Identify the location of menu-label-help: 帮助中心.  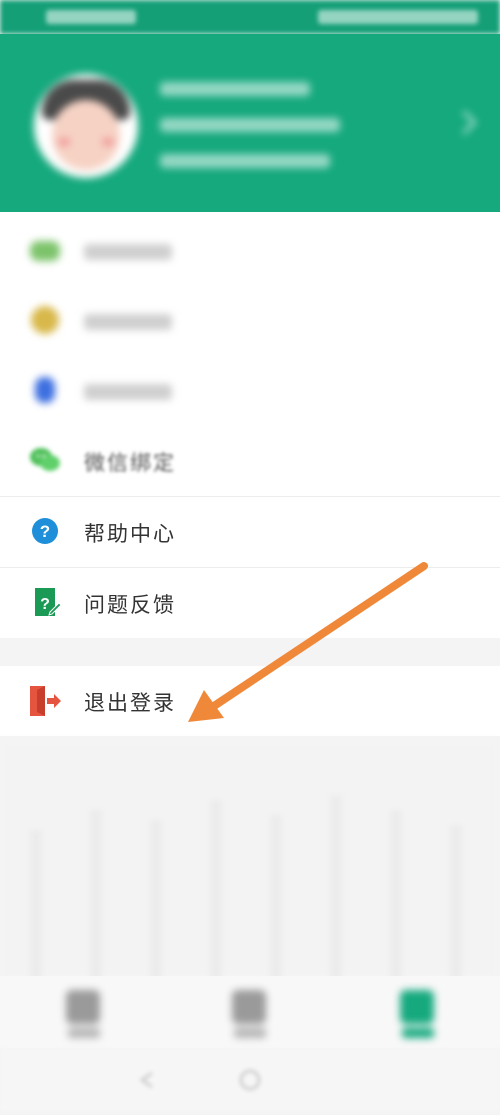
(130, 534).